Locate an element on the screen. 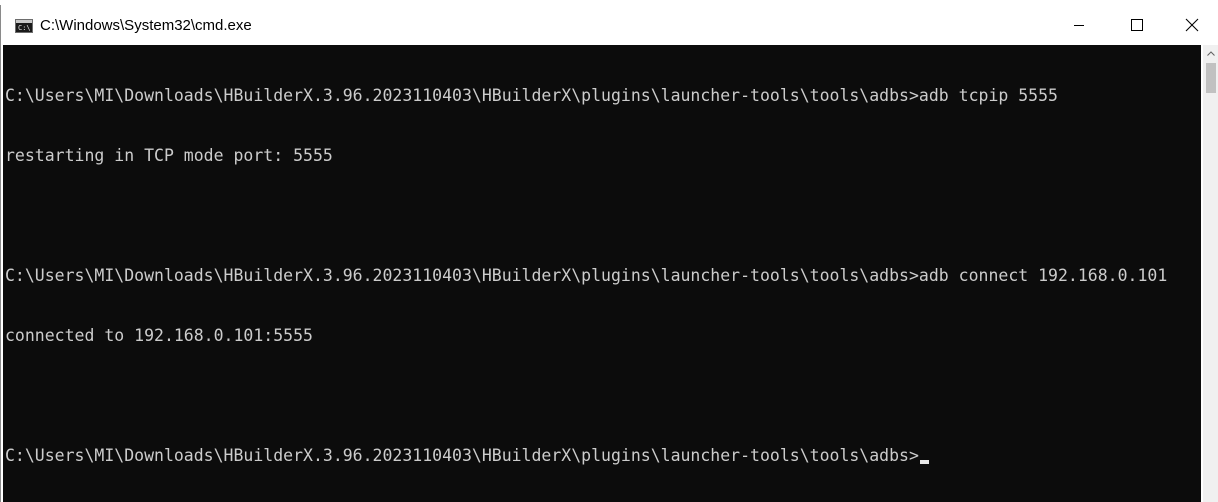 The height and width of the screenshot is (502, 1218). maximize-icon is located at coordinates (1137, 25).